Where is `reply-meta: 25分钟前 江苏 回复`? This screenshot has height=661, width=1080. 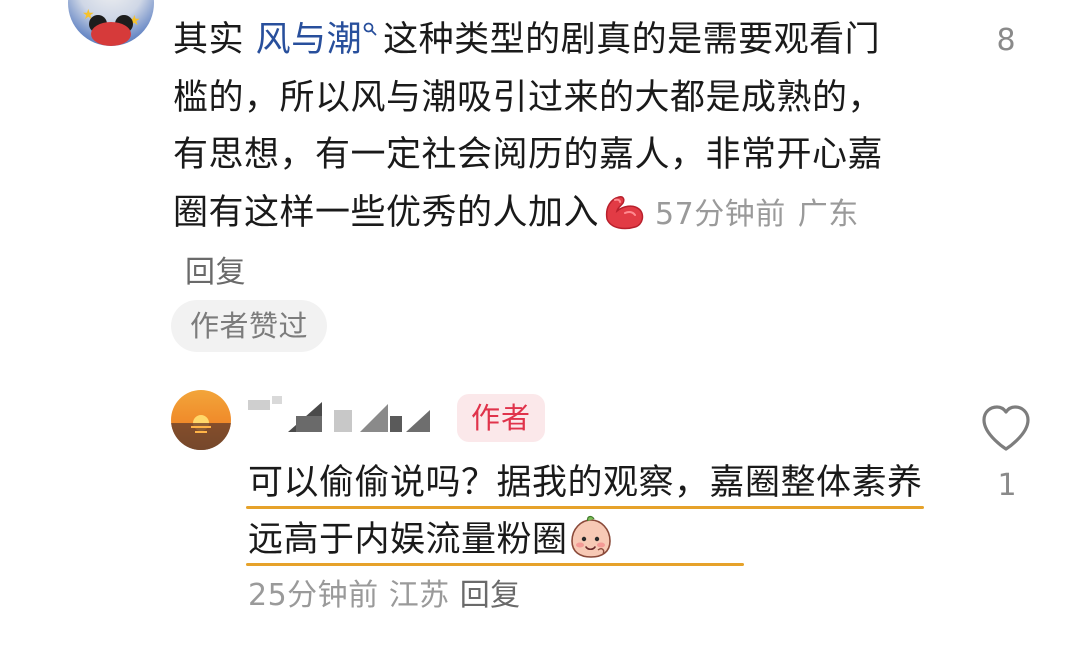 reply-meta: 25分钟前 江苏 回复 is located at coordinates (389, 592).